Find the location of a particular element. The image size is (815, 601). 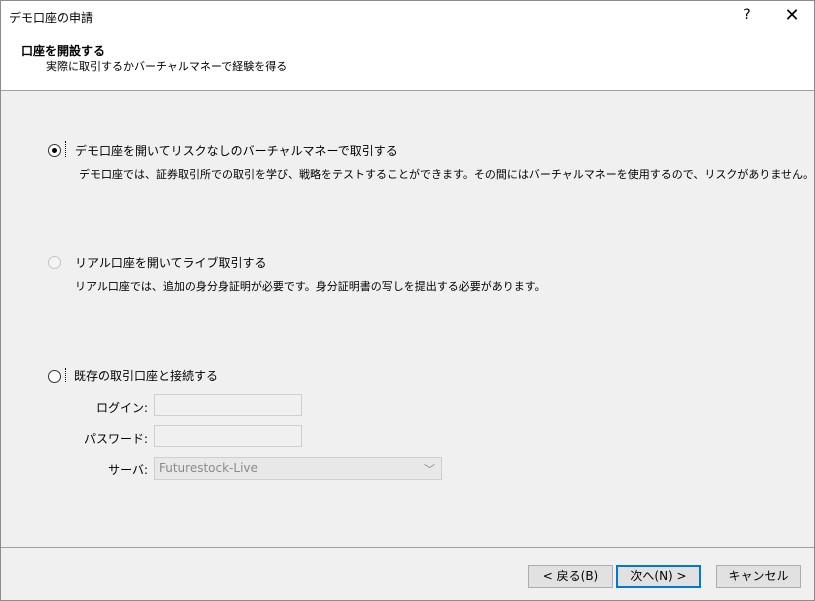

radio-real-account is located at coordinates (54, 262).